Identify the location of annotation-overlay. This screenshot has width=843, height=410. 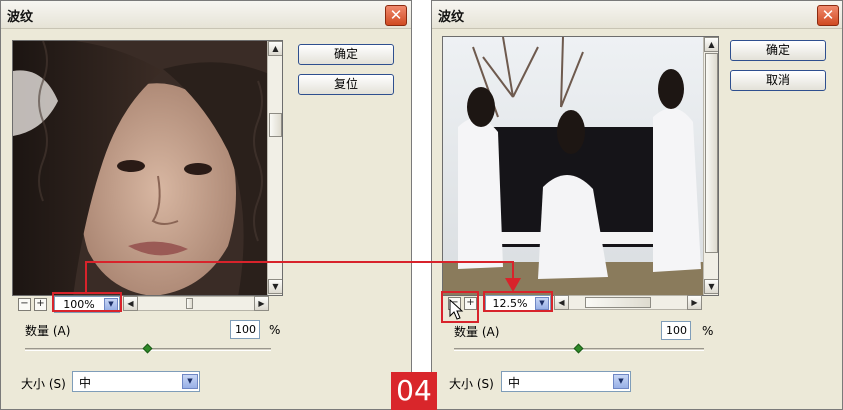
(303, 277).